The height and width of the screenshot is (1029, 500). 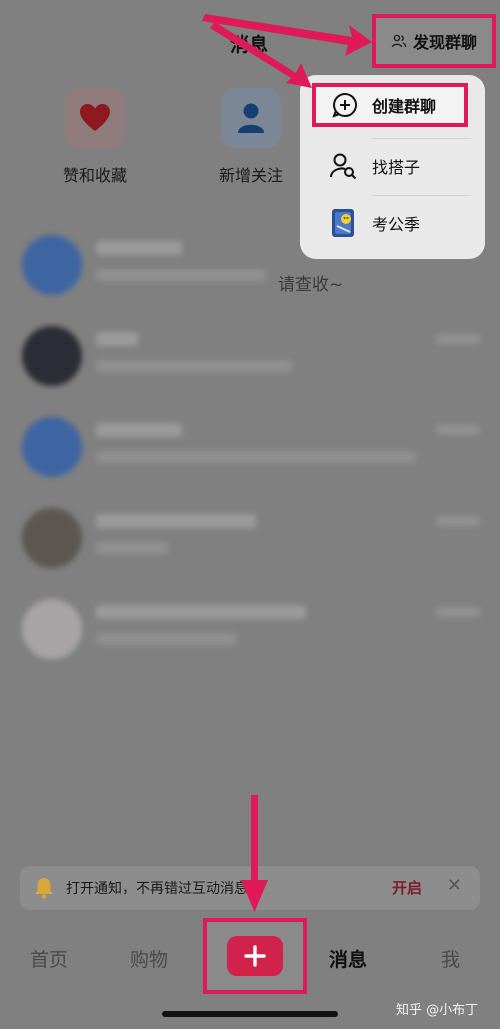 I want to click on new-followers-entry: 新增关注, so click(x=251, y=137).